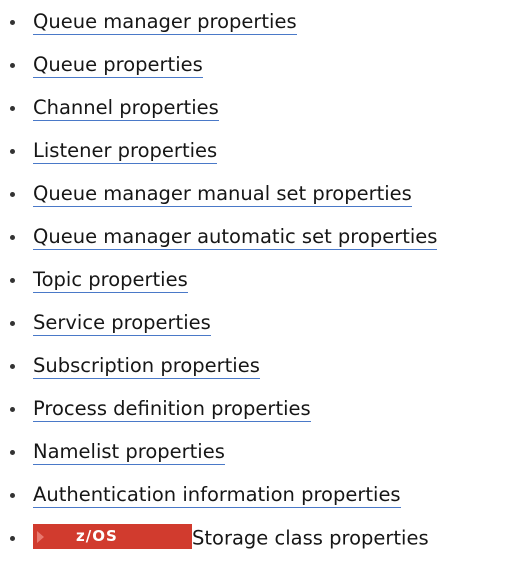  What do you see at coordinates (40, 537) in the screenshot?
I see `arrow-right-icon` at bounding box center [40, 537].